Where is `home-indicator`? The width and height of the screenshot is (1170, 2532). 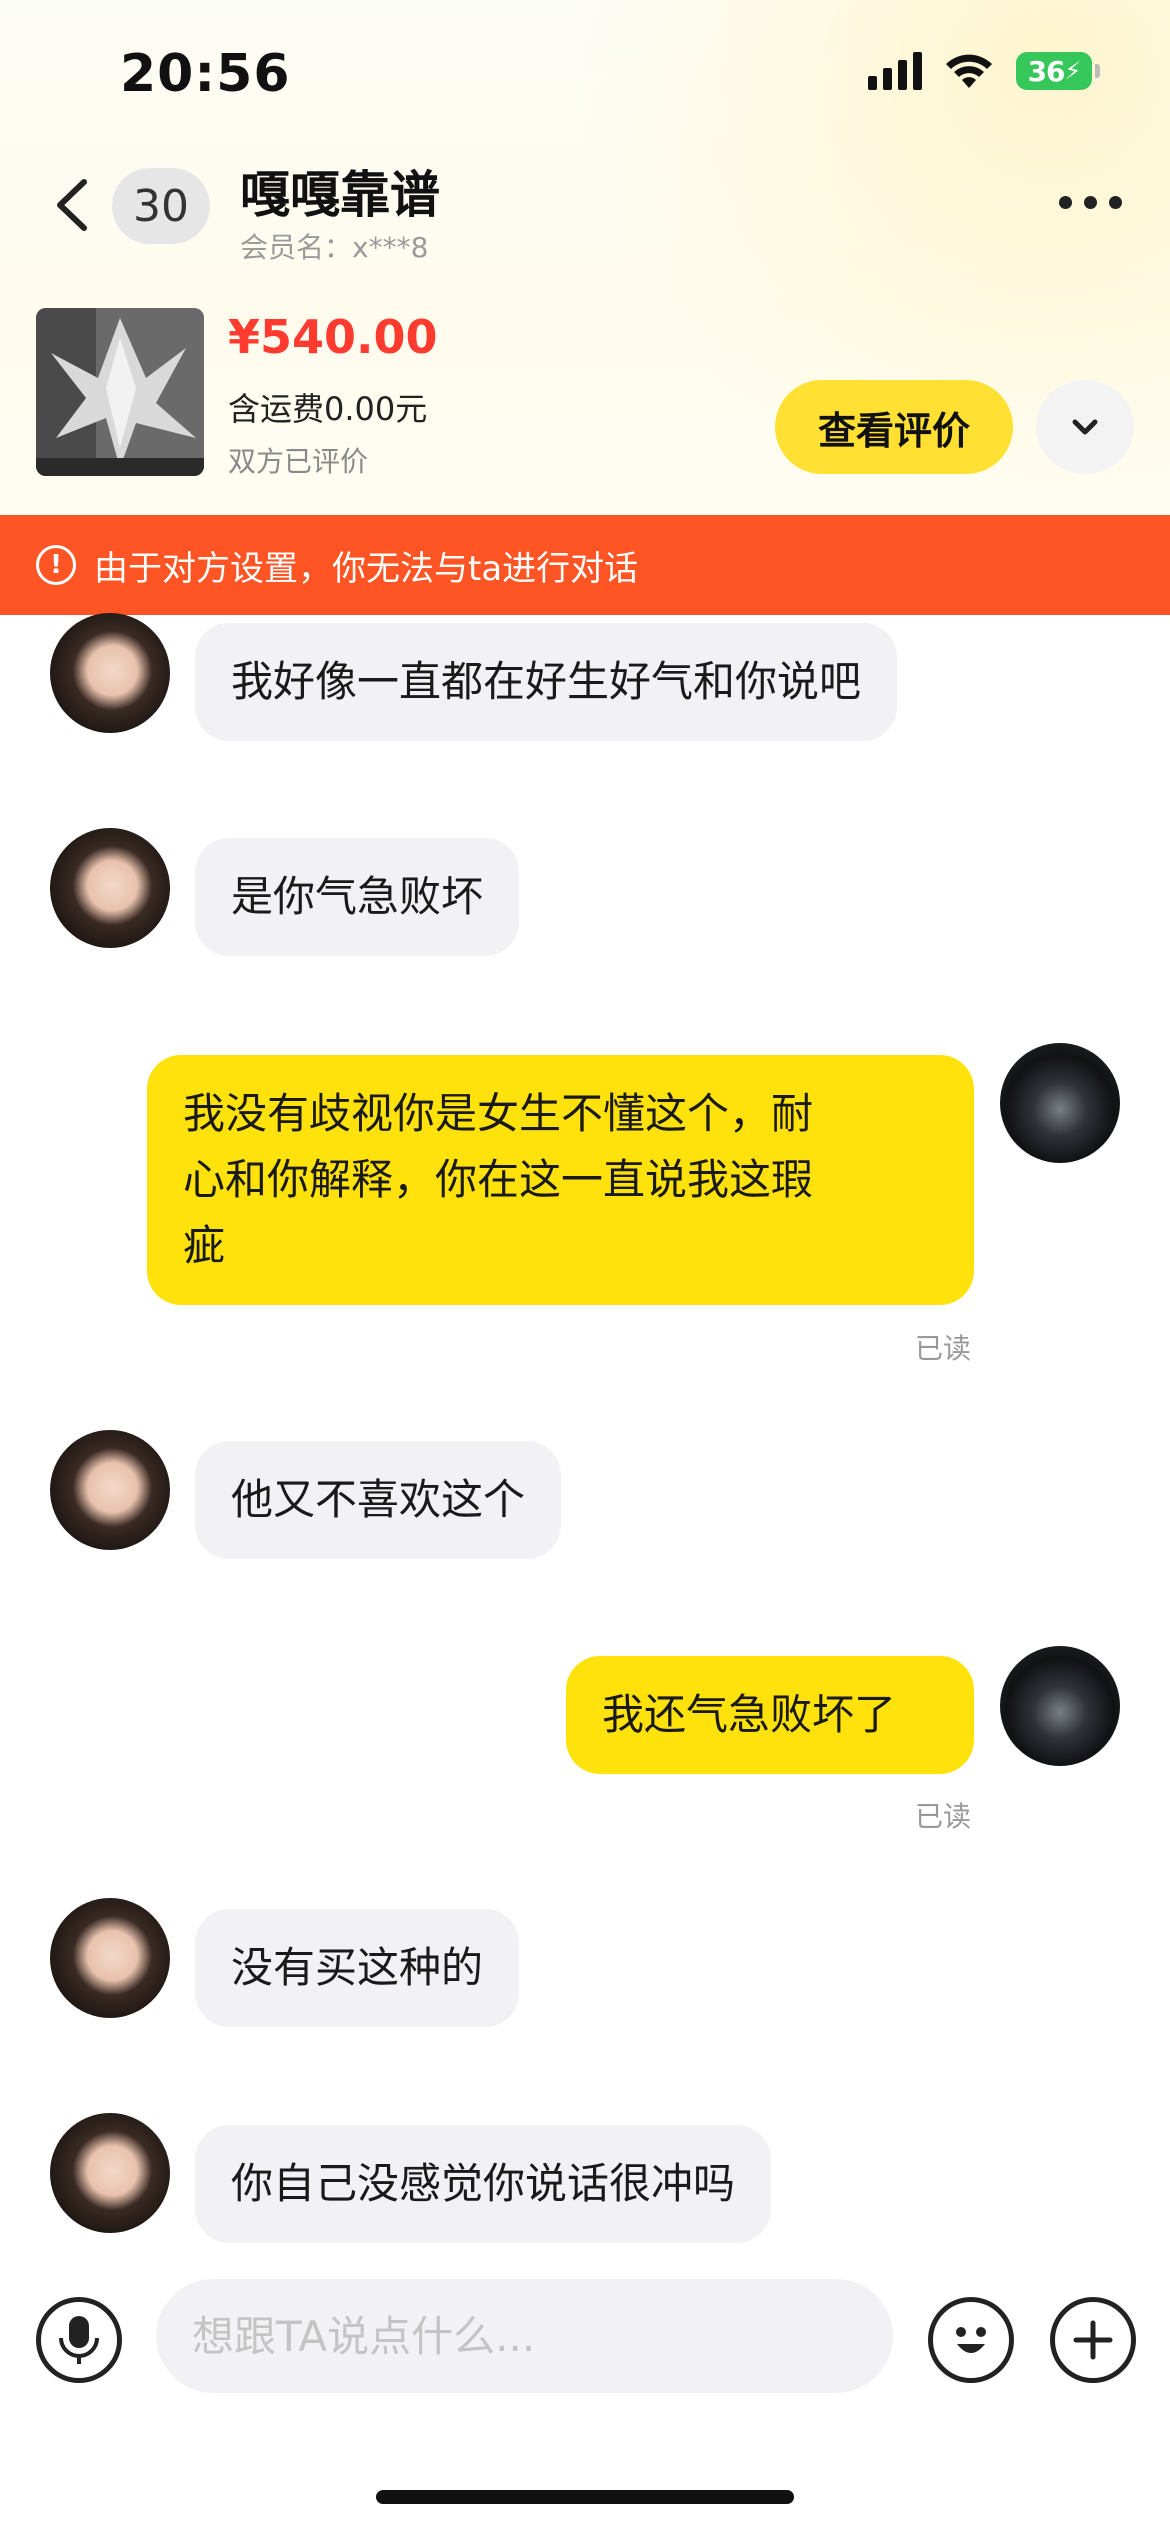 home-indicator is located at coordinates (585, 2497).